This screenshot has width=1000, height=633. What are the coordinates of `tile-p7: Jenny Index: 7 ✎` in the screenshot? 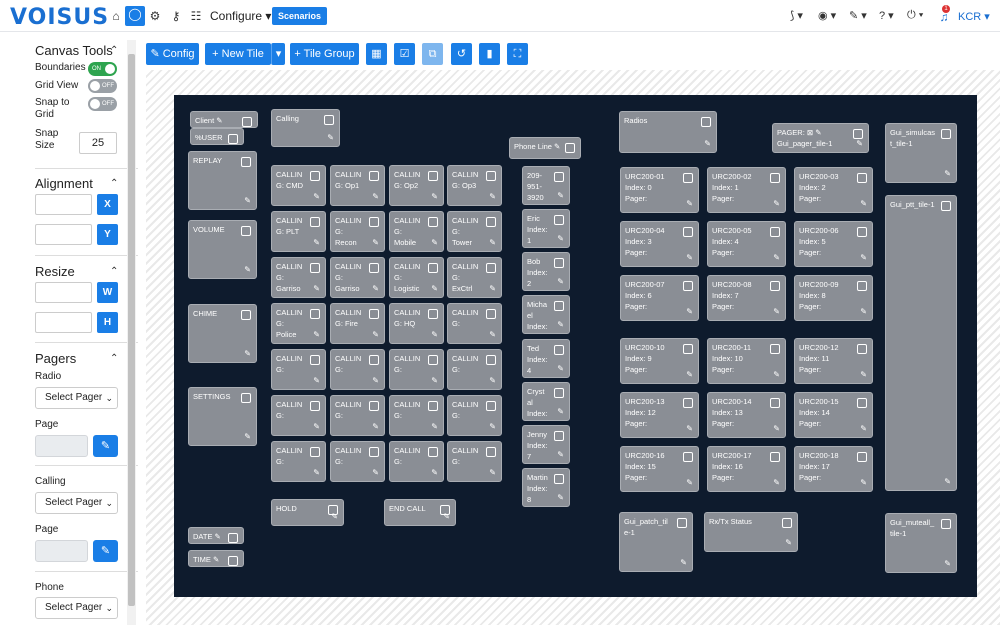 It's located at (546, 444).